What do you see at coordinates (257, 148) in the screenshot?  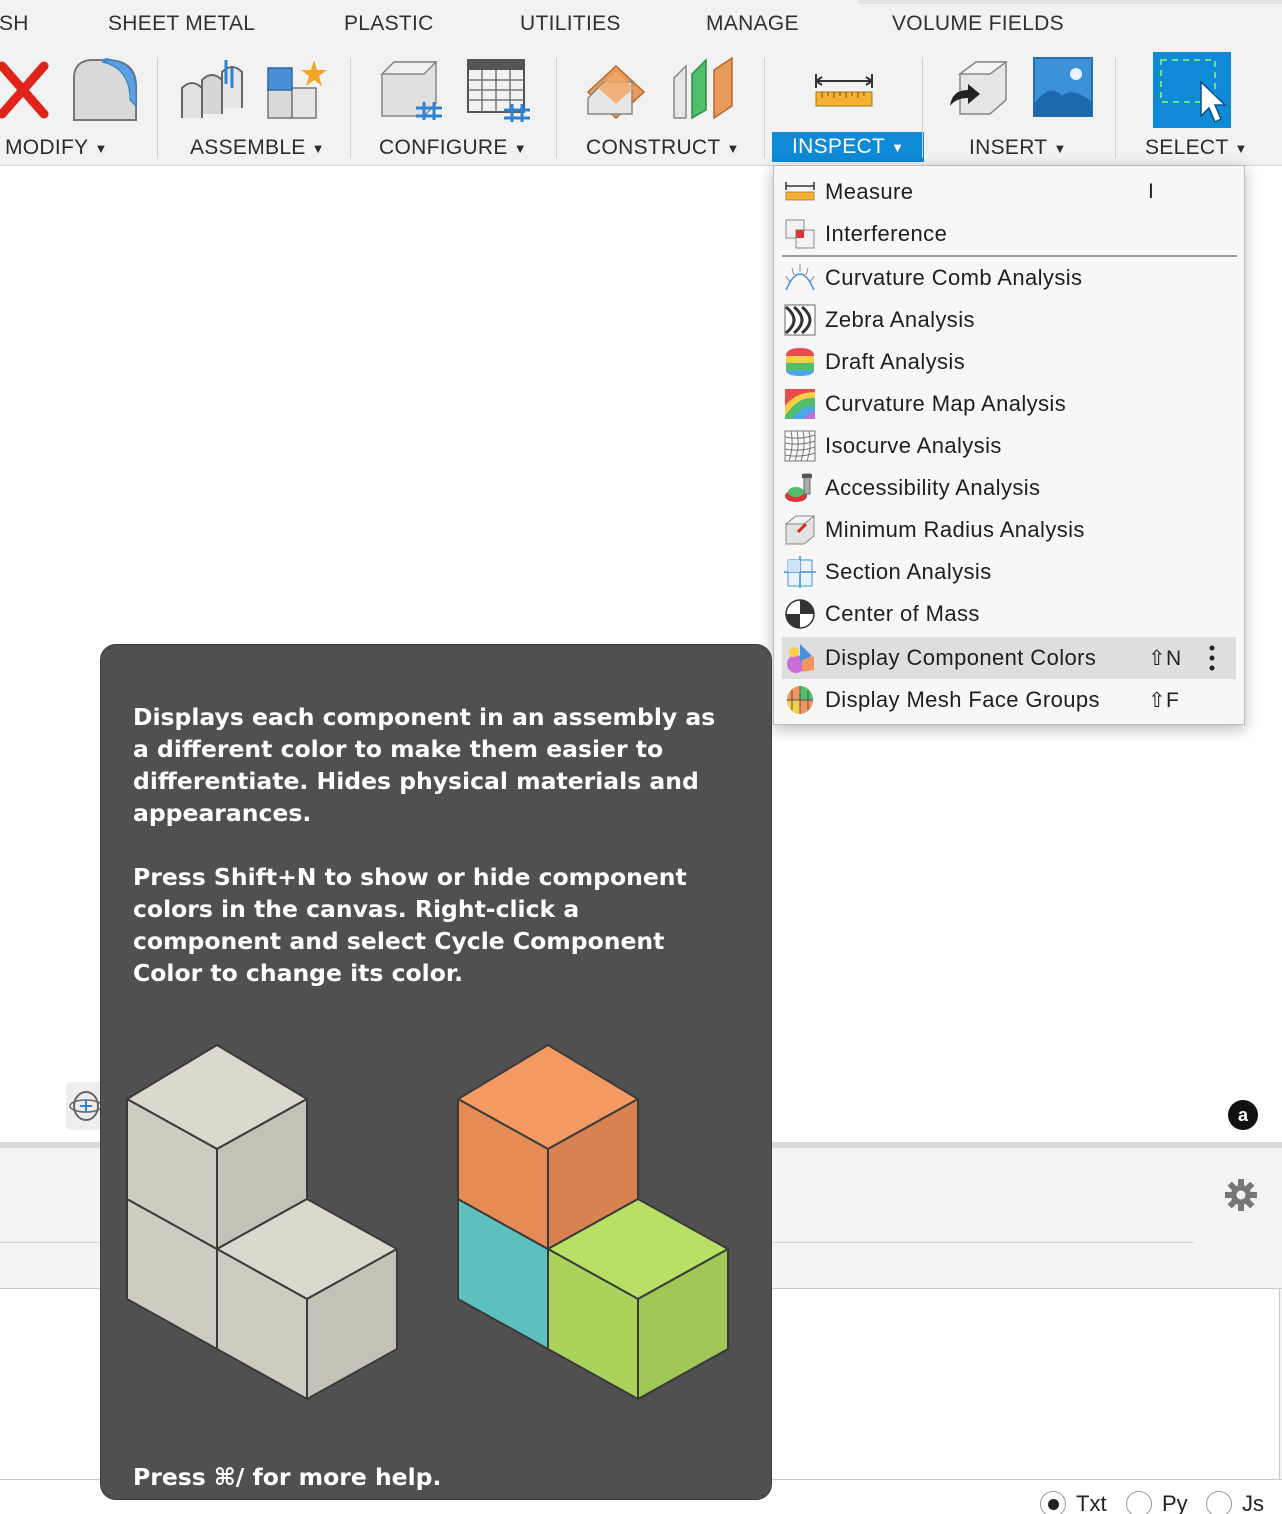 I see `assemble-menu: ASSEMBLE ▼` at bounding box center [257, 148].